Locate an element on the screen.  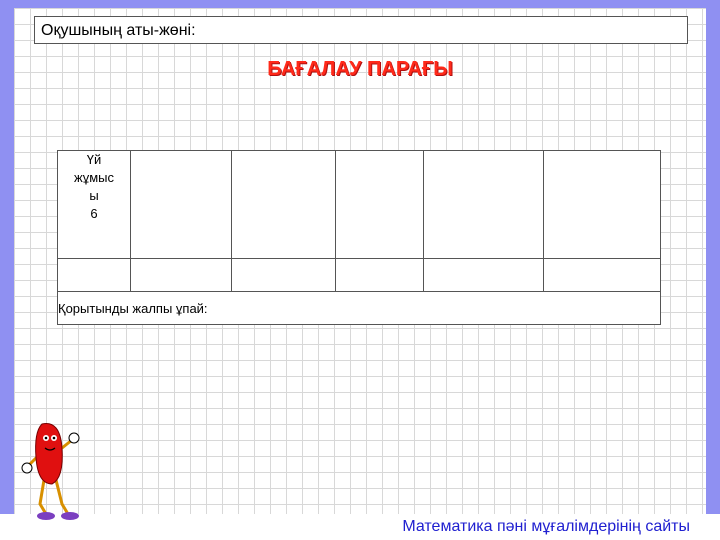
page-title: БАҒАЛАУ ПАРАҒЫ is located at coordinates (360, 69).